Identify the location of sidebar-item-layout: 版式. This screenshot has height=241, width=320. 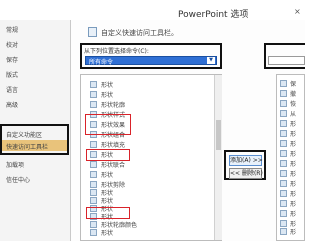
(12, 74).